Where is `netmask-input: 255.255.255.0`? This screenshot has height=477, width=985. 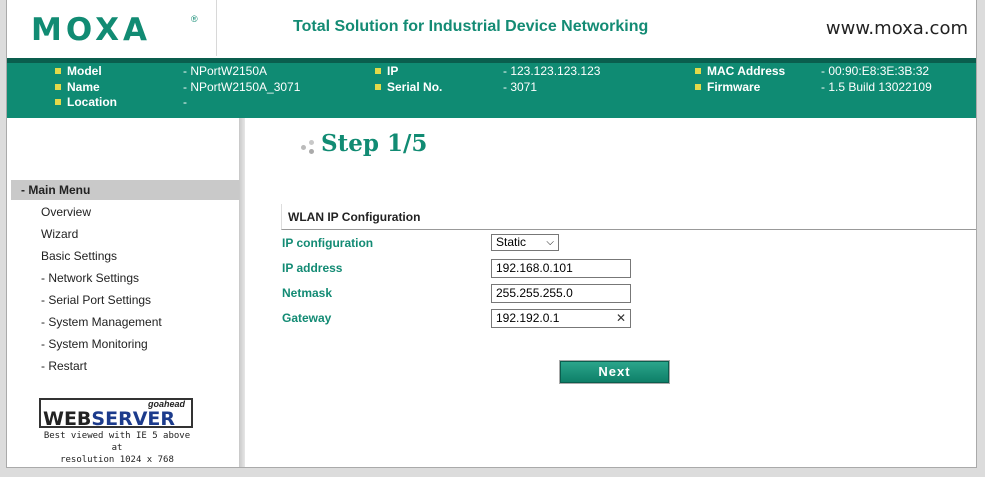 netmask-input: 255.255.255.0 is located at coordinates (561, 293).